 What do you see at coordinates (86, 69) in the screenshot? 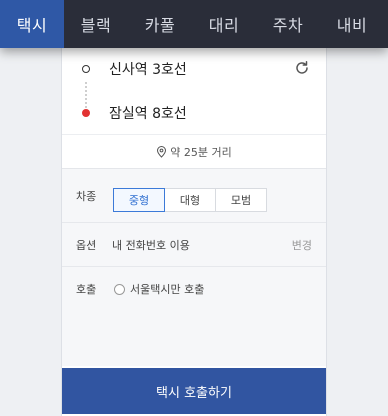
I see `origin-marker-icon` at bounding box center [86, 69].